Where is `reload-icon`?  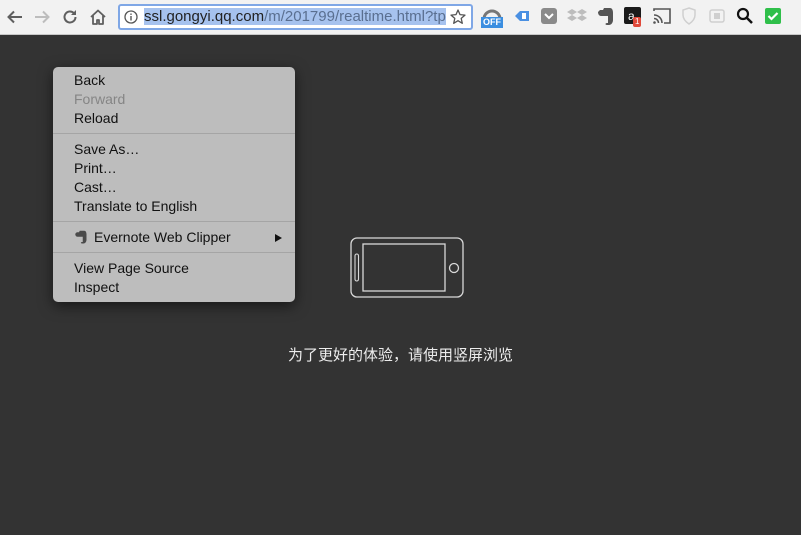
reload-icon is located at coordinates (70, 17).